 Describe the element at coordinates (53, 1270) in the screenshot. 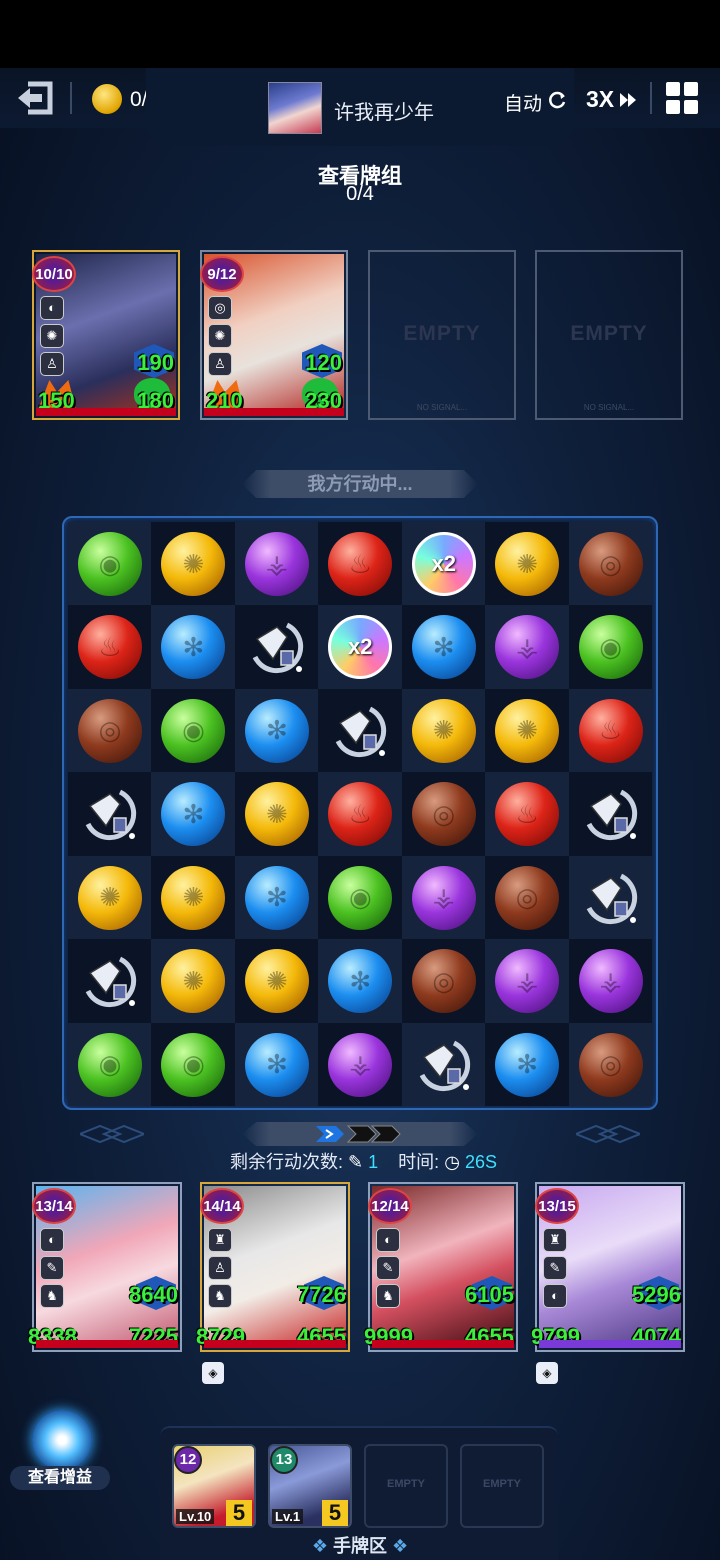

I see `skill-icons: ◐ ✎ ♞` at that location.